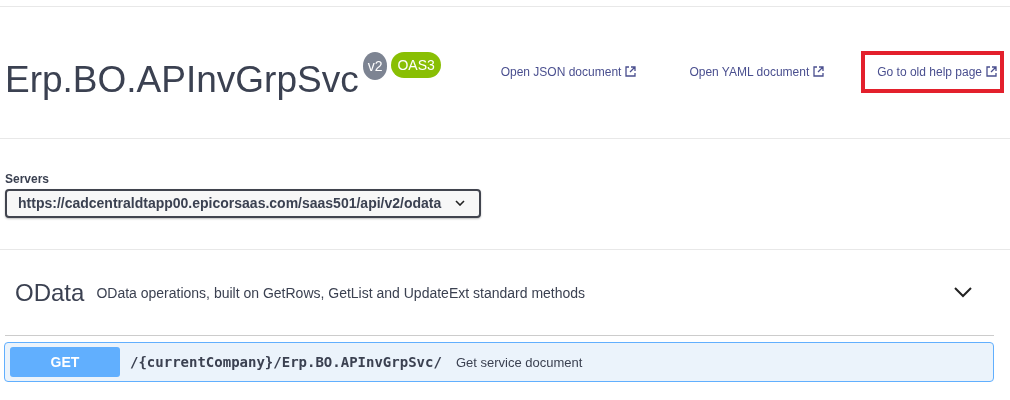 This screenshot has height=400, width=1010. Describe the element at coordinates (28, 179) in the screenshot. I see `servers-label: Servers` at that location.